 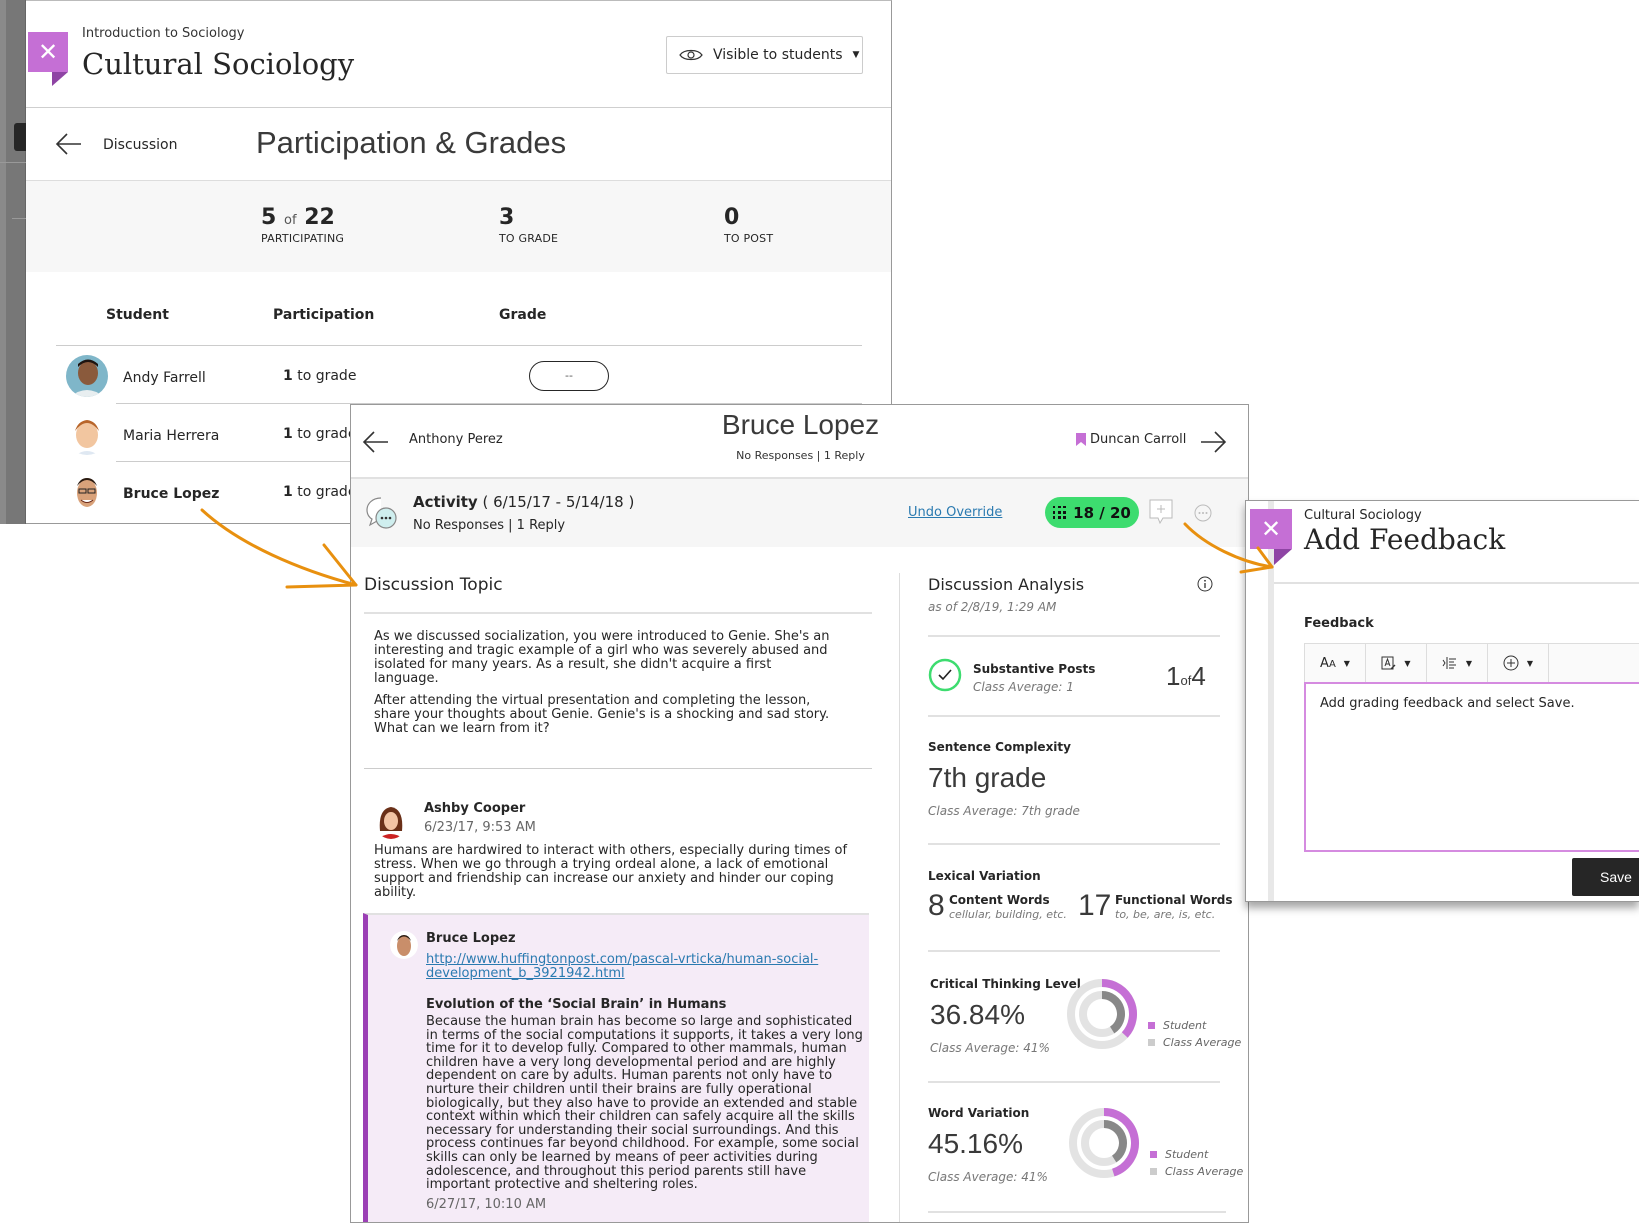 I want to click on next-student-arrow-icon, so click(x=1213, y=442).